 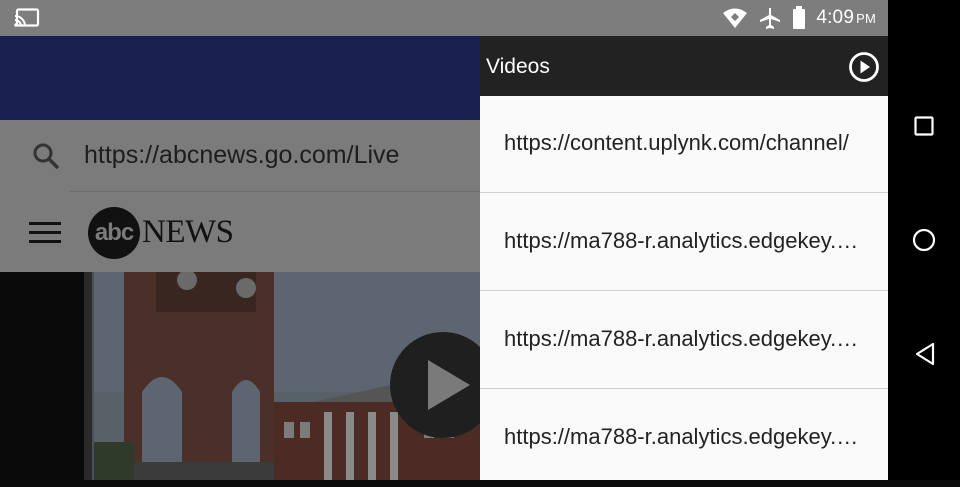 I want to click on back-button, so click(x=925, y=354).